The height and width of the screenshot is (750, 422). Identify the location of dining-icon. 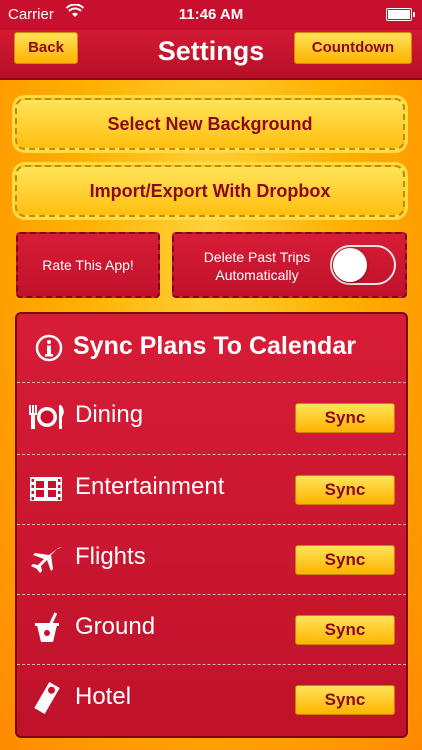
(47, 416).